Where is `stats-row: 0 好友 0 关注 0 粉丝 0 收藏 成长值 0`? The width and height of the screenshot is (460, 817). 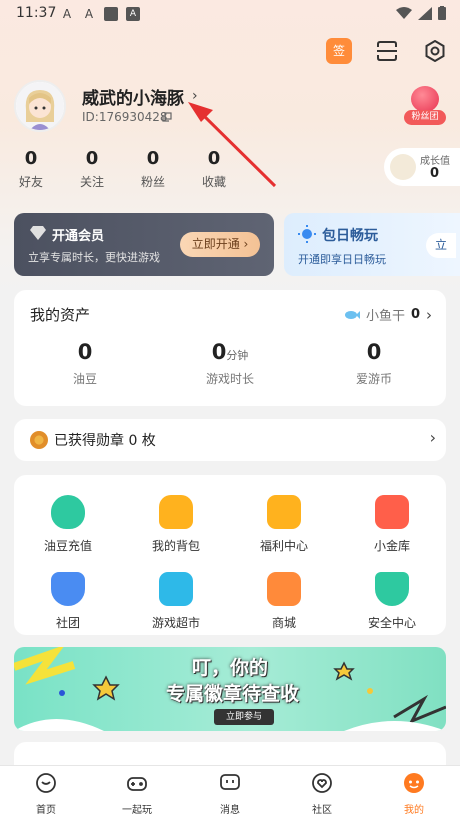 stats-row: 0 好友 0 关注 0 粉丝 0 收藏 成长值 0 is located at coordinates (230, 170).